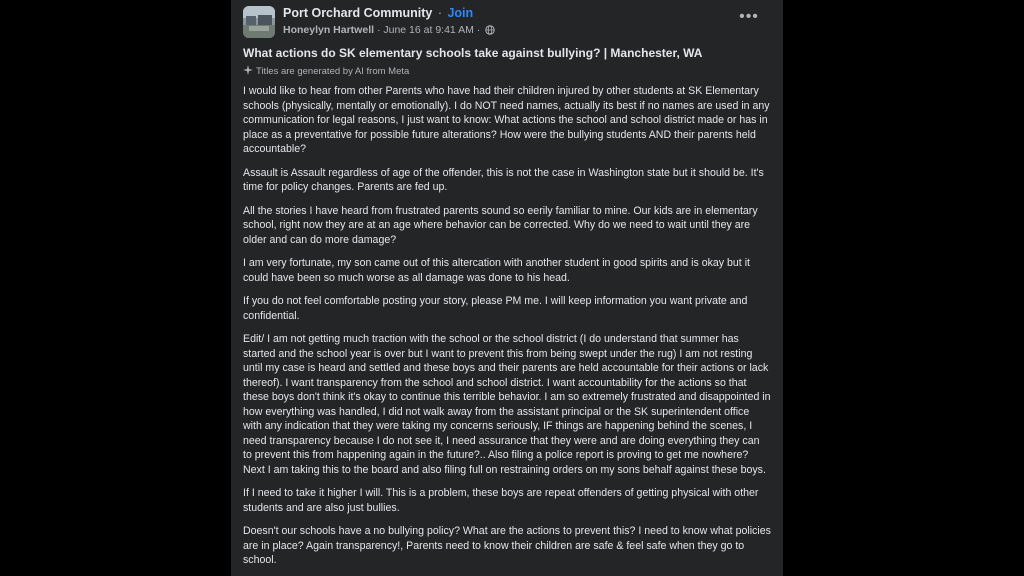  I want to click on group-name: Port Orchard Community, so click(357, 13).